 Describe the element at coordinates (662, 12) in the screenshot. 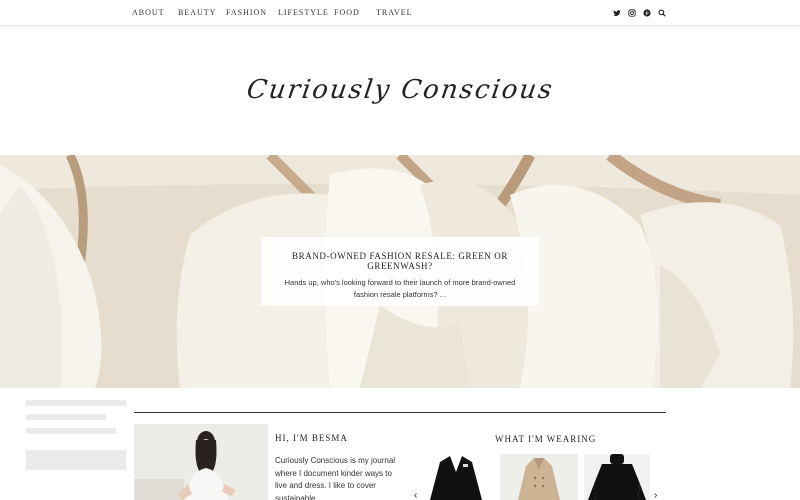

I see `search-icon` at that location.